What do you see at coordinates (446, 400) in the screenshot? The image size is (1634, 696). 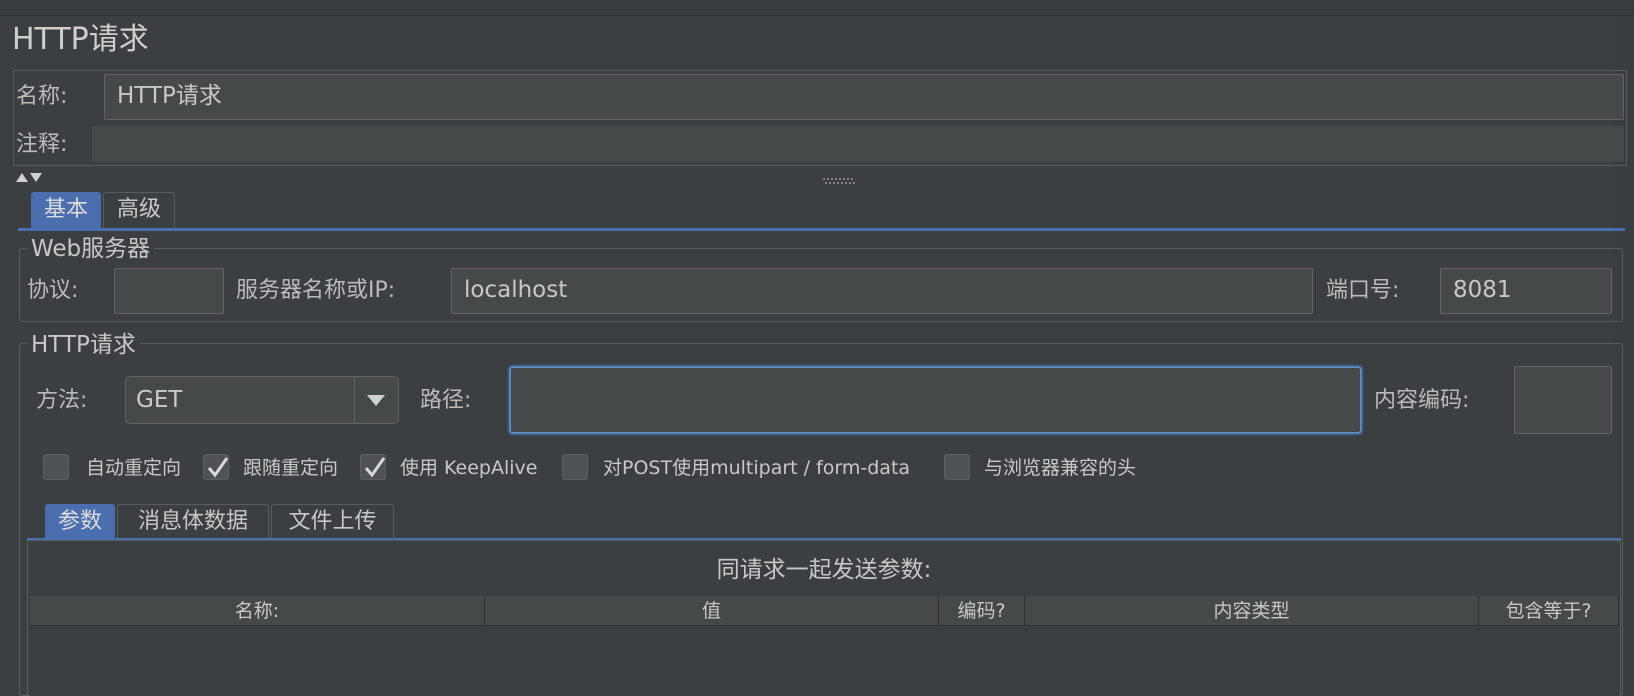 I see `path-label: 路径:` at bounding box center [446, 400].